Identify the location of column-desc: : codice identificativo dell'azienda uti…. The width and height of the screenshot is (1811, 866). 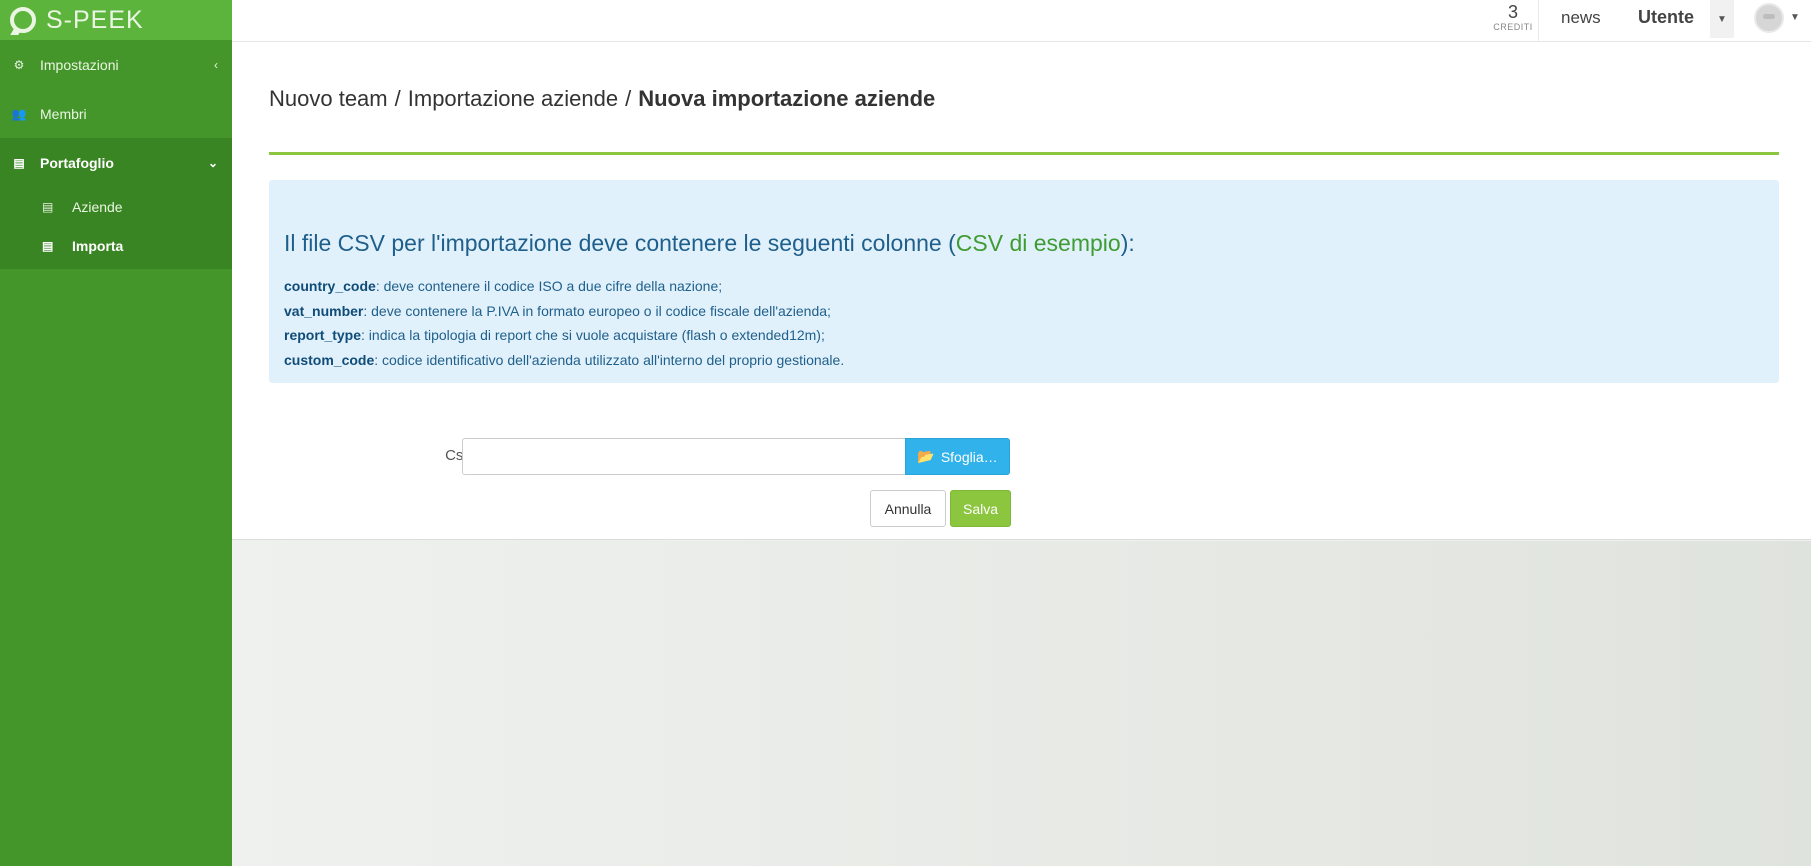
(609, 359).